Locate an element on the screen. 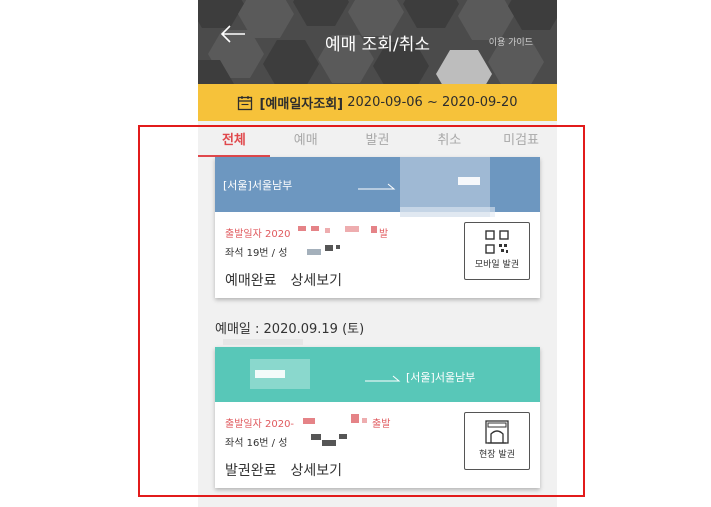 Image resolution: width=711 pixels, height=507 pixels. guide-link: 이용 가이드 is located at coordinates (511, 41).